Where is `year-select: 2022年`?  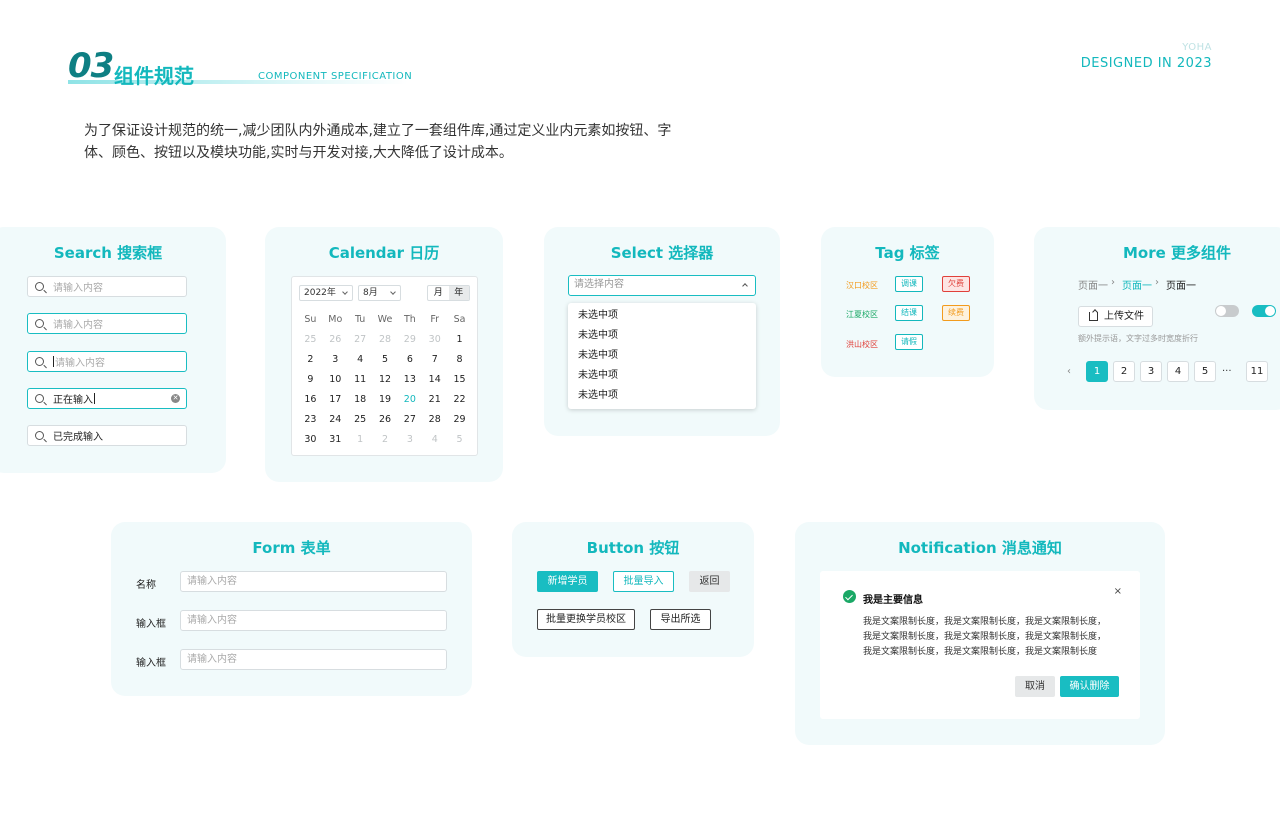 year-select: 2022年 is located at coordinates (326, 293).